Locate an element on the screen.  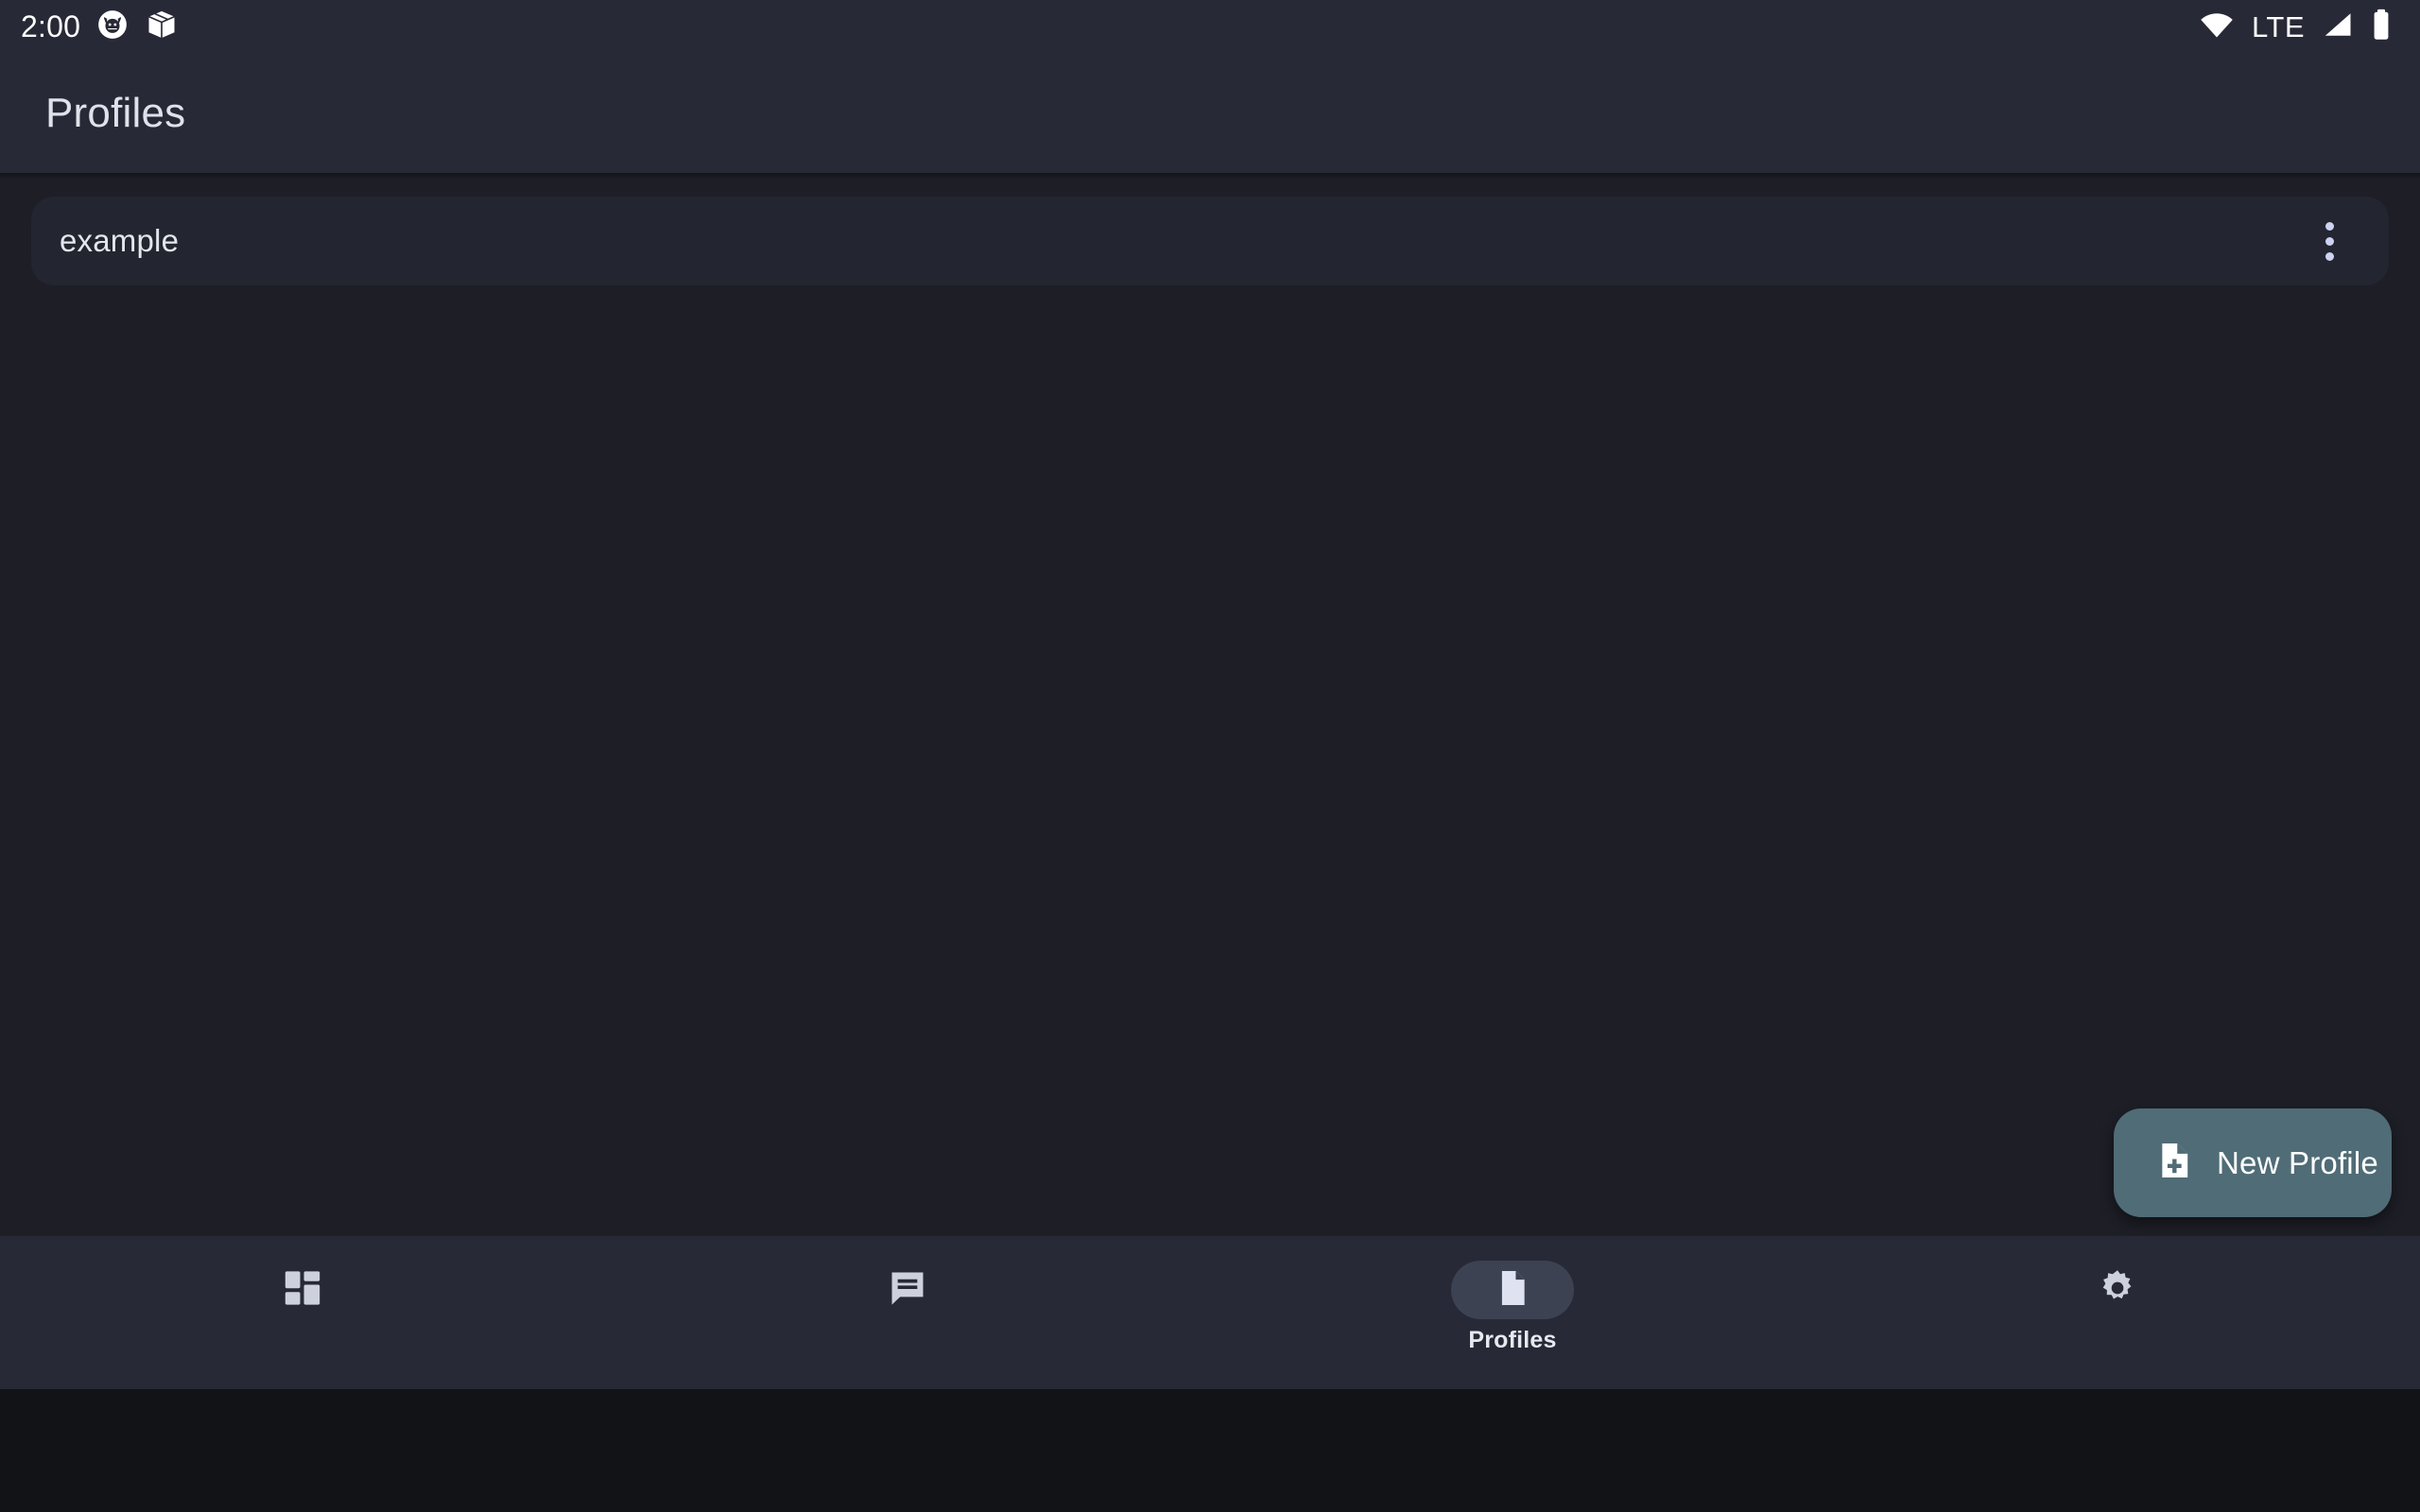
new-document-icon is located at coordinates (2174, 1163).